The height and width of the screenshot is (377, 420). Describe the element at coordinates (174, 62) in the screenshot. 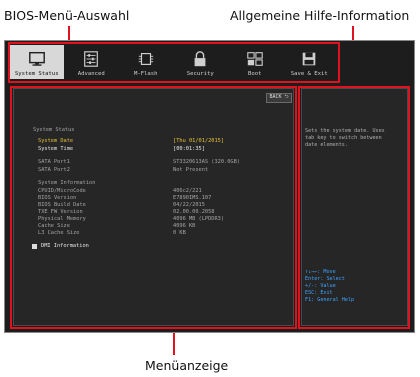

I see `highlight-menu-bar` at that location.